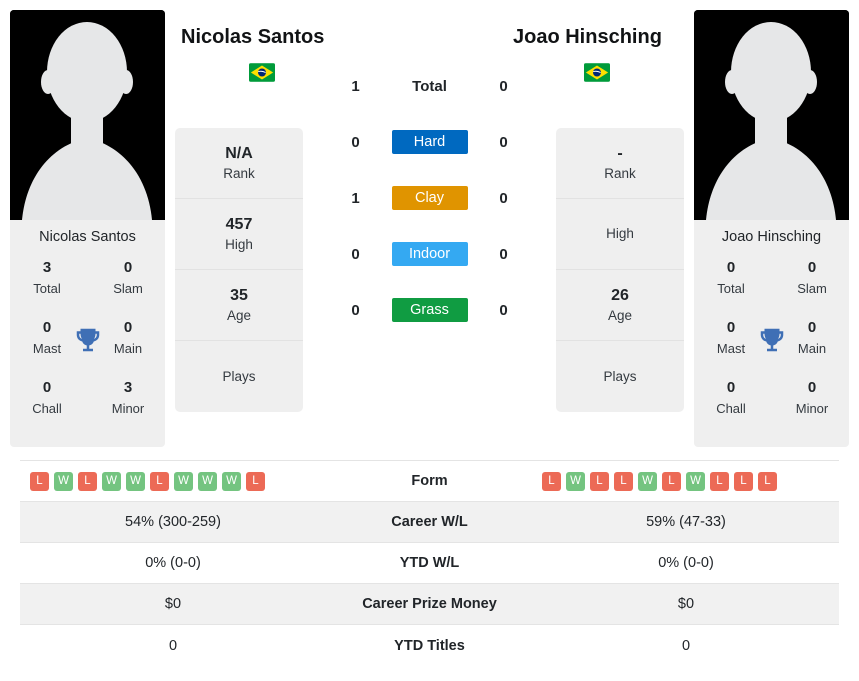 The width and height of the screenshot is (859, 681). I want to click on surface-badge-clay: Clay, so click(429, 198).